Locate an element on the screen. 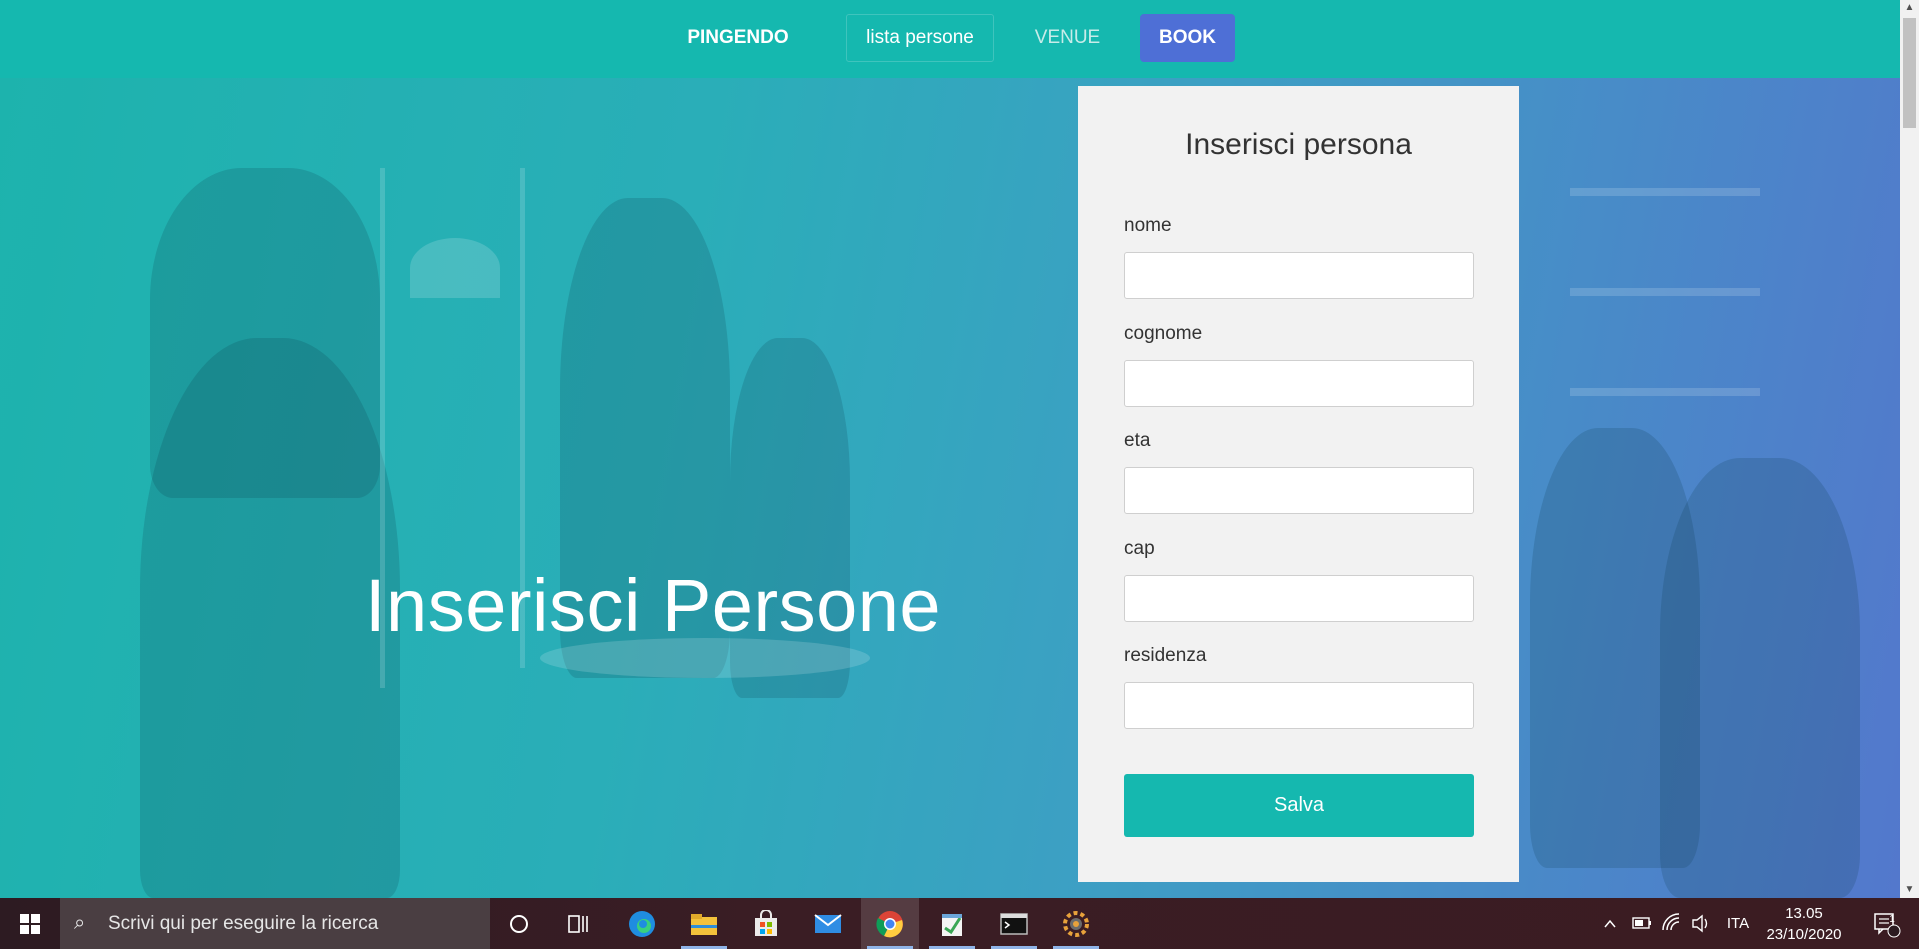  volume-icon is located at coordinates (1701, 923).